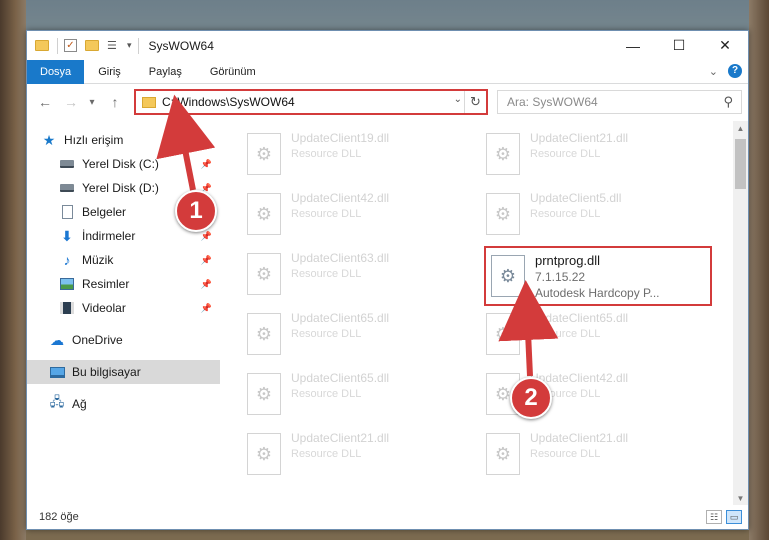 This screenshot has height=540, width=769. Describe the element at coordinates (59, 517) in the screenshot. I see `item-count: 182 öğe` at that location.